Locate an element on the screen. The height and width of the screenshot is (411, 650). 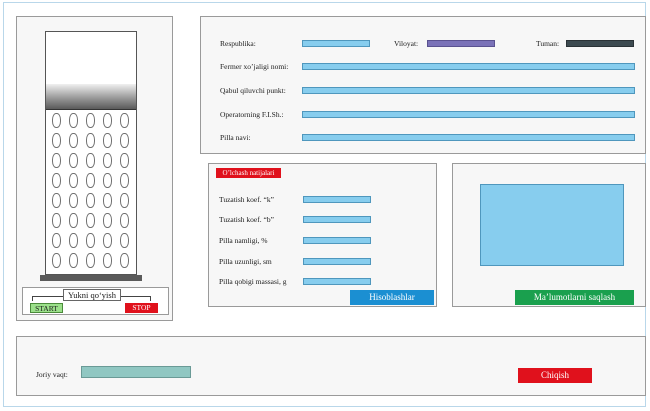
cocoon-stack is located at coordinates (92, 192).